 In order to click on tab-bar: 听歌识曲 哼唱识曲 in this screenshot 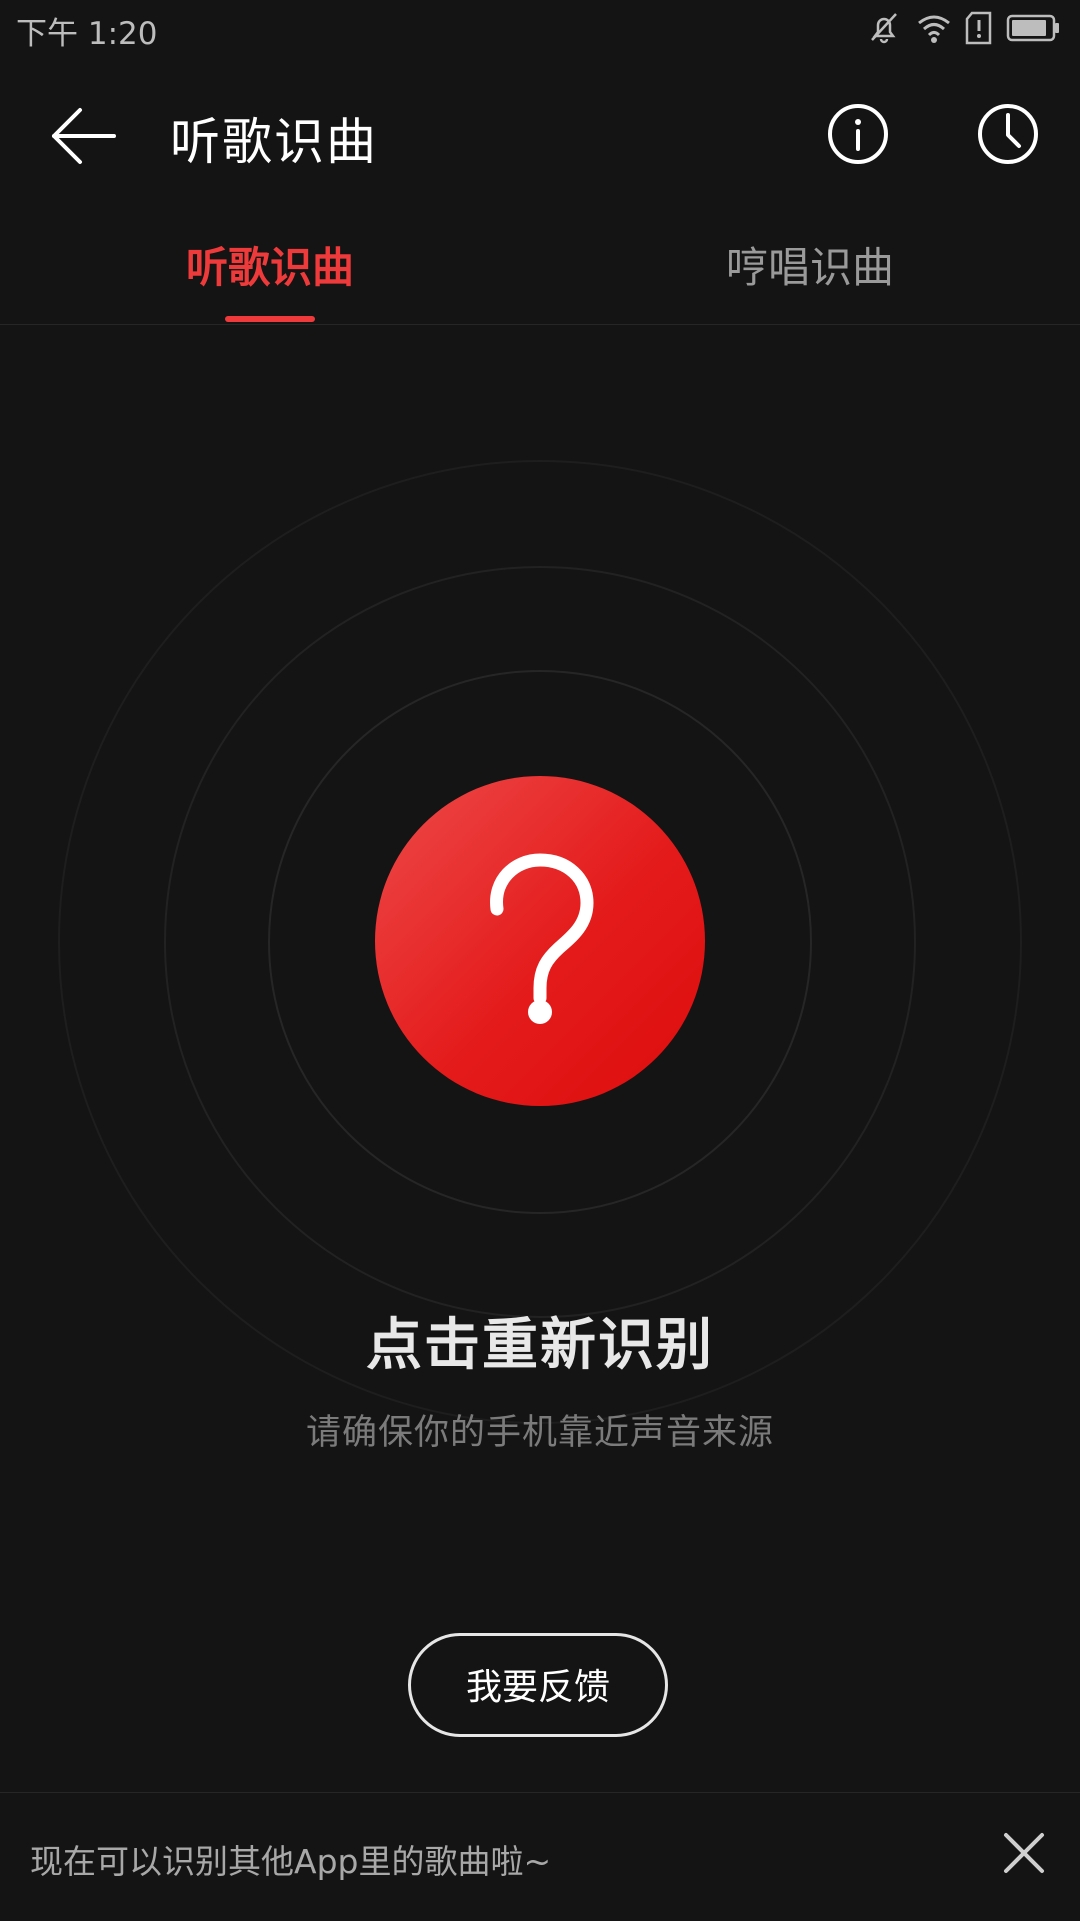, I will do `click(540, 277)`.